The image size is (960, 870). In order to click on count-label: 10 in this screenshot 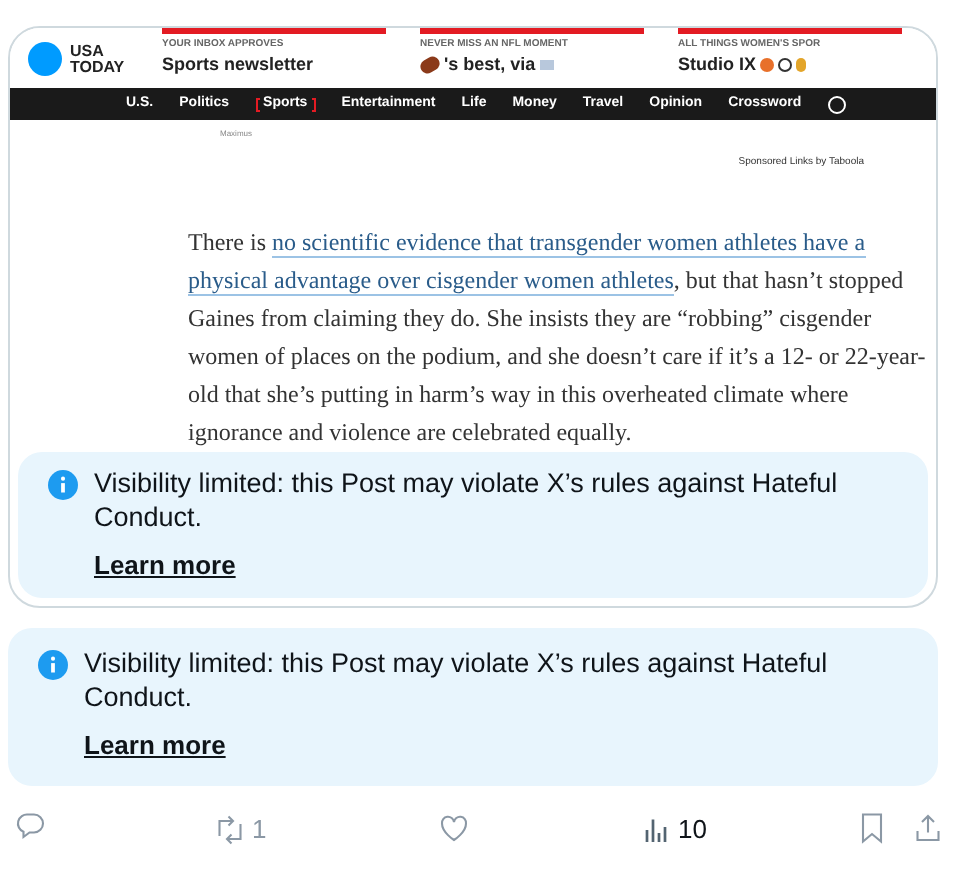, I will do `click(692, 830)`.